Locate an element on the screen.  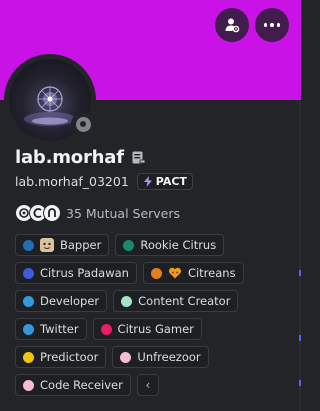
username-row: lab.morhaf_03201 PACT is located at coordinates (104, 181).